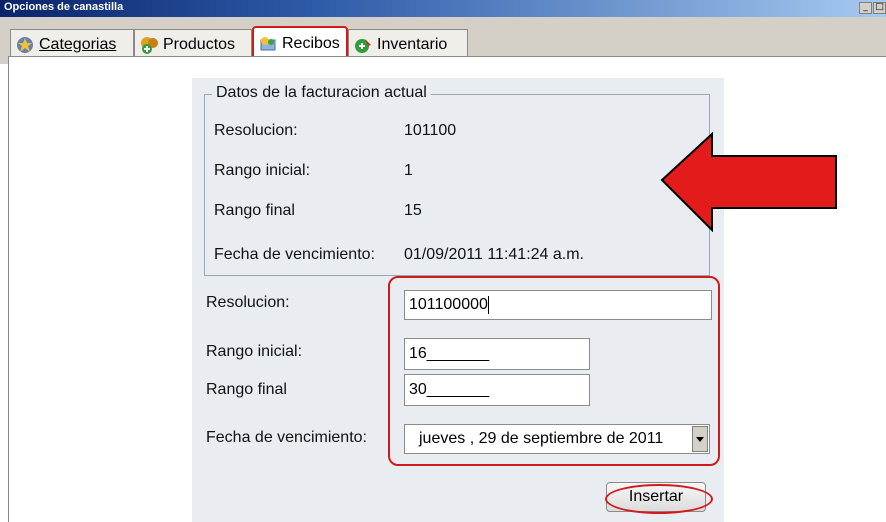 The height and width of the screenshot is (522, 886). Describe the element at coordinates (311, 43) in the screenshot. I see `tab-recibos-label: Recibos` at that location.